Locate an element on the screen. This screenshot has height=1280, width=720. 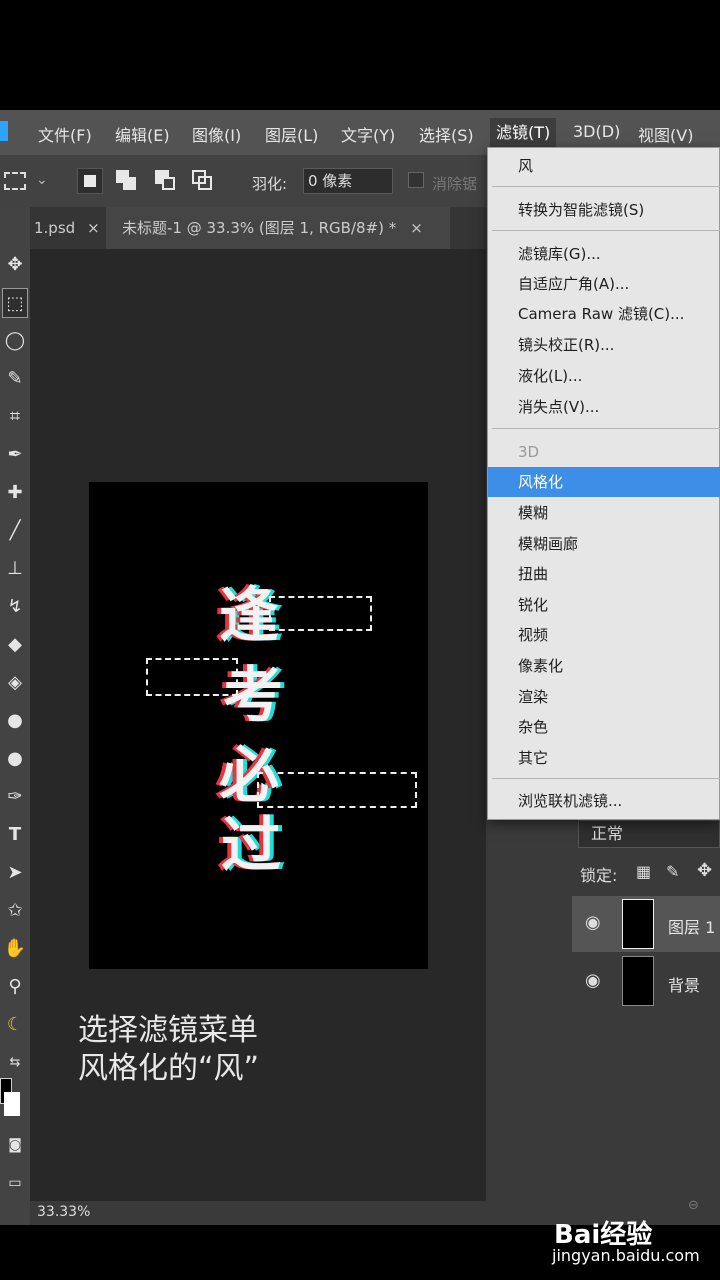
hand-tool-icon: ✋ is located at coordinates (15, 949).